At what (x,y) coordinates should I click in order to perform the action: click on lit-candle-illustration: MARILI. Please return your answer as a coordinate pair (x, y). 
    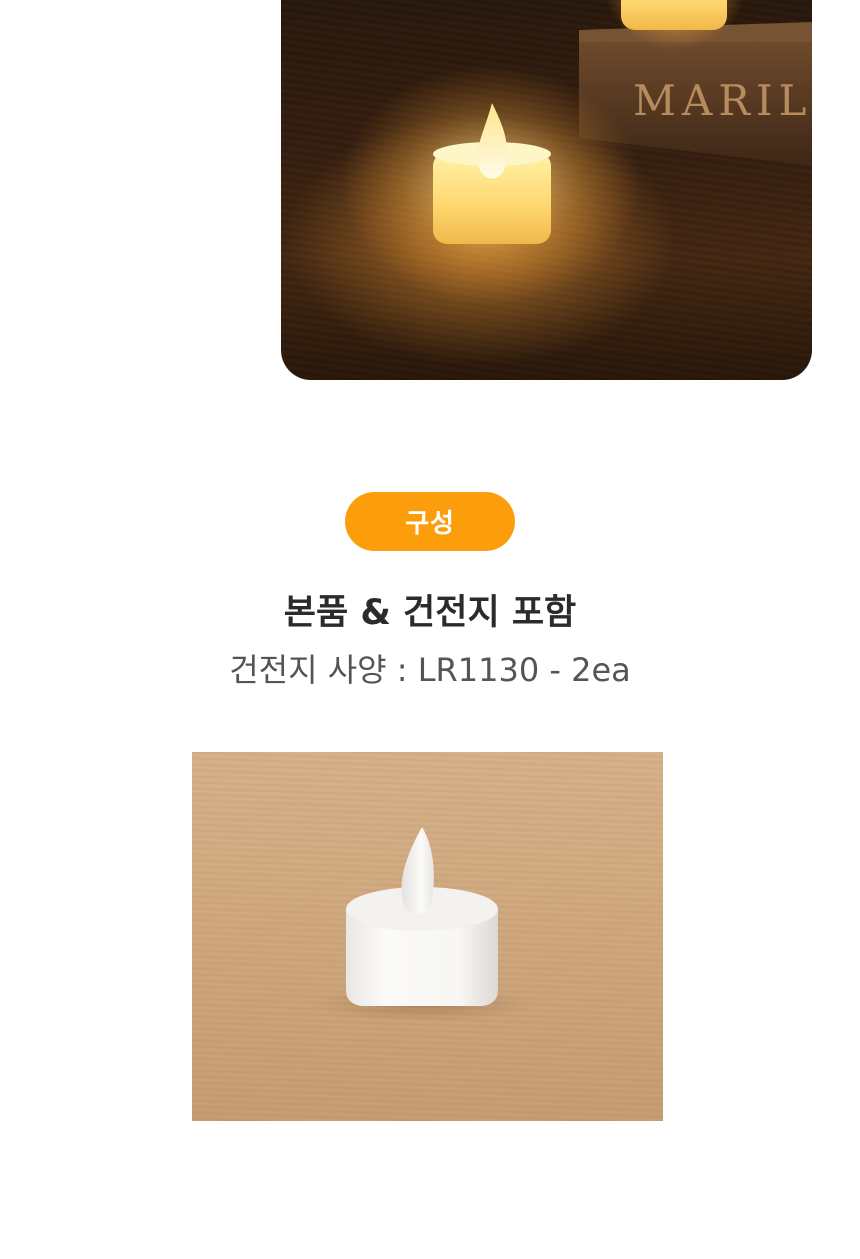
    Looking at the image, I should click on (576, 152).